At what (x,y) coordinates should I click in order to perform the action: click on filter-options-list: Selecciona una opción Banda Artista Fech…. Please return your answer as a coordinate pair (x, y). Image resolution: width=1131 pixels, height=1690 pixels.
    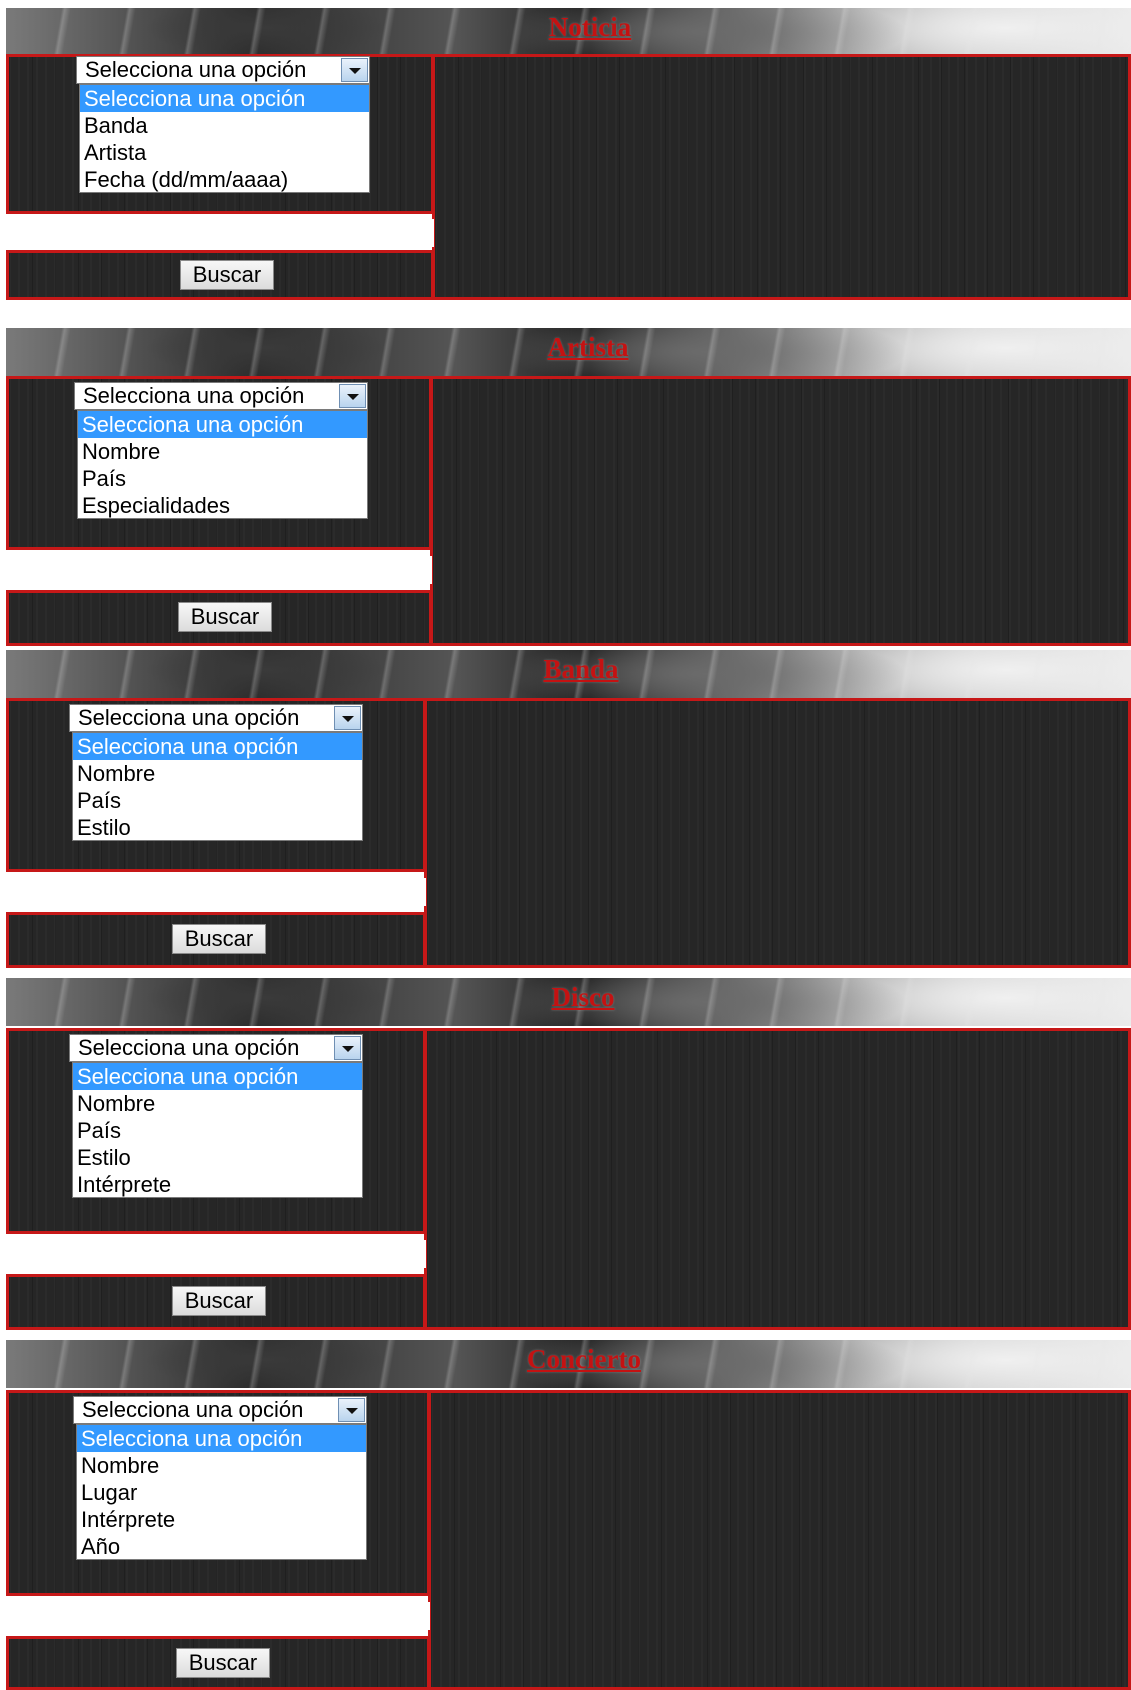
    Looking at the image, I should click on (224, 138).